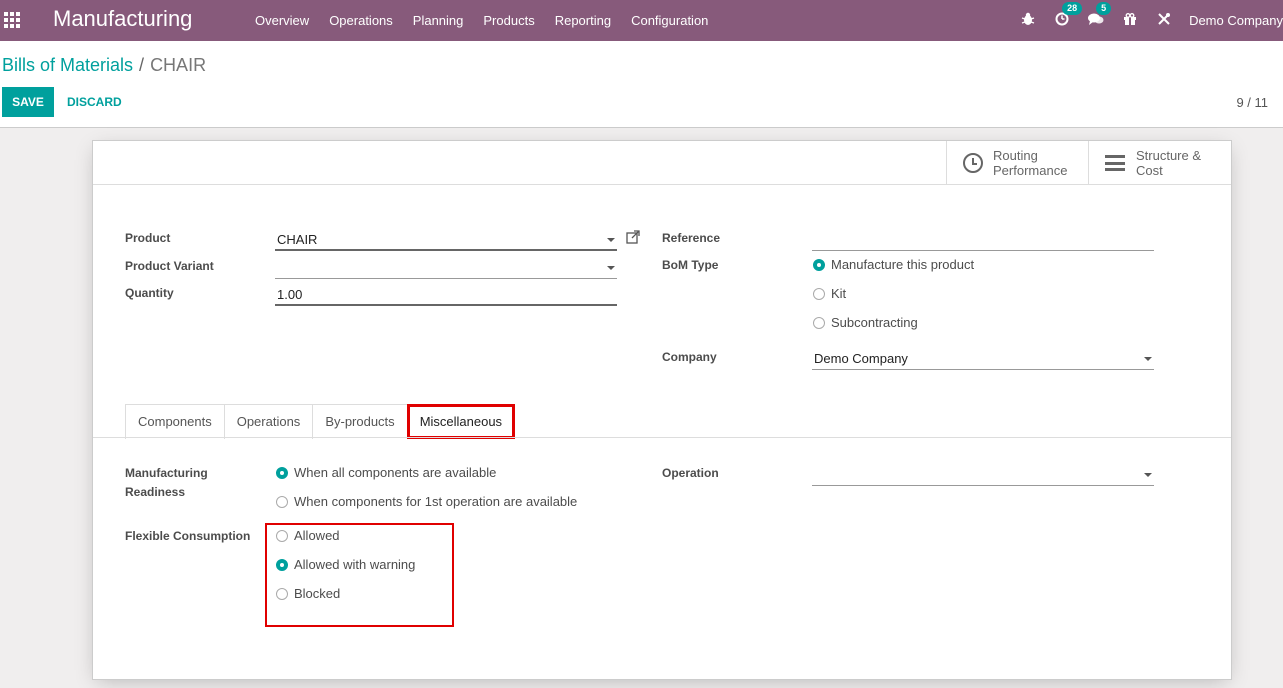 The width and height of the screenshot is (1283, 688). I want to click on quantity-value: 1.00, so click(290, 294).